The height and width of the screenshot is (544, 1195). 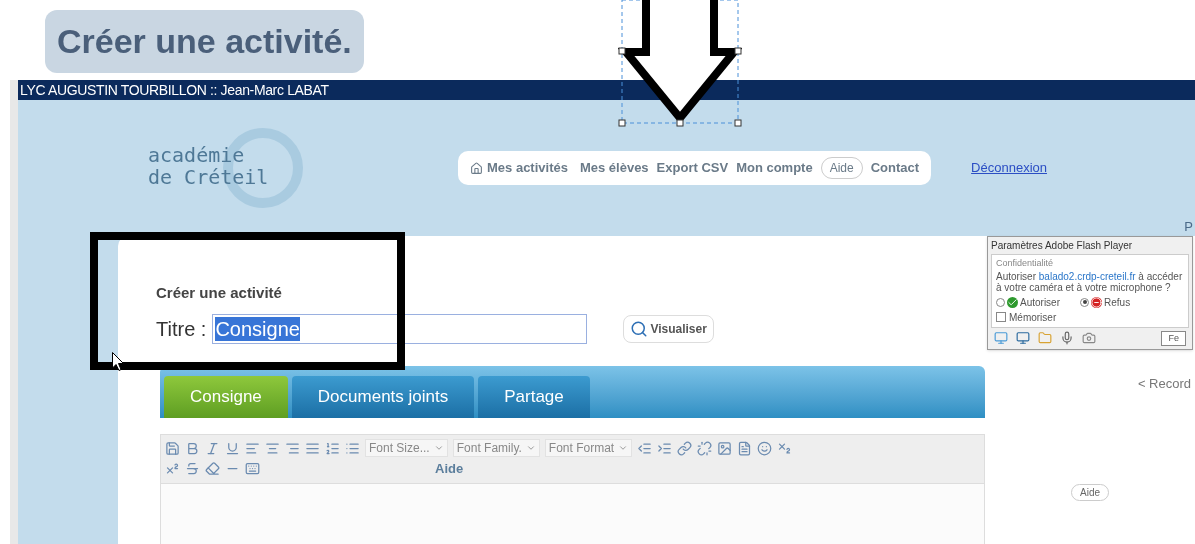 I want to click on toolbar-dropdown: Font Format, so click(x=588, y=448).